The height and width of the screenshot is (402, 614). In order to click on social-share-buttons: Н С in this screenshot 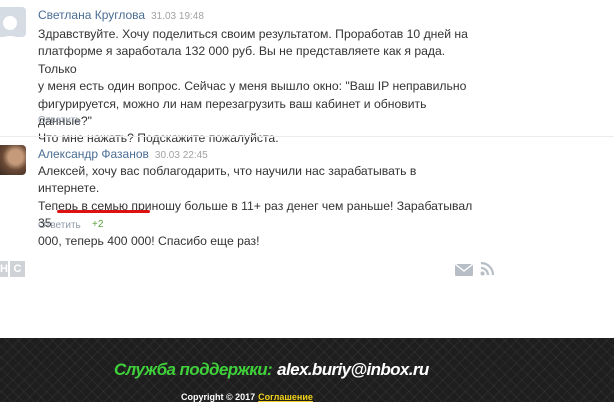, I will do `click(13, 269)`.